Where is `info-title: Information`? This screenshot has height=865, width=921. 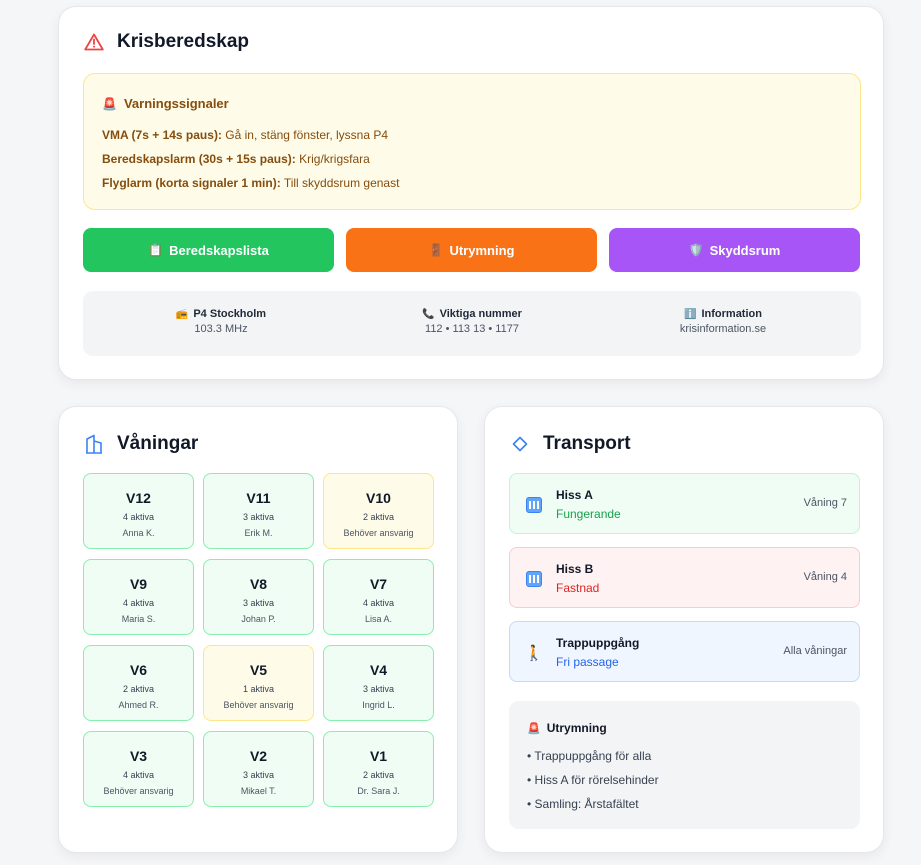 info-title: Information is located at coordinates (731, 314).